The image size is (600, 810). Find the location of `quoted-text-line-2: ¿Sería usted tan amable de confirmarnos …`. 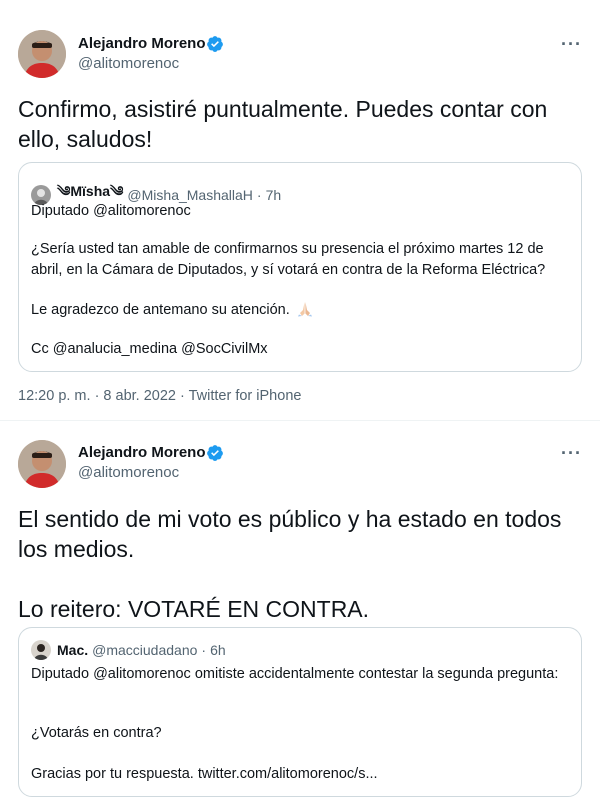

quoted-text-line-2: ¿Sería usted tan amable de confirmarnos … is located at coordinates (288, 259).